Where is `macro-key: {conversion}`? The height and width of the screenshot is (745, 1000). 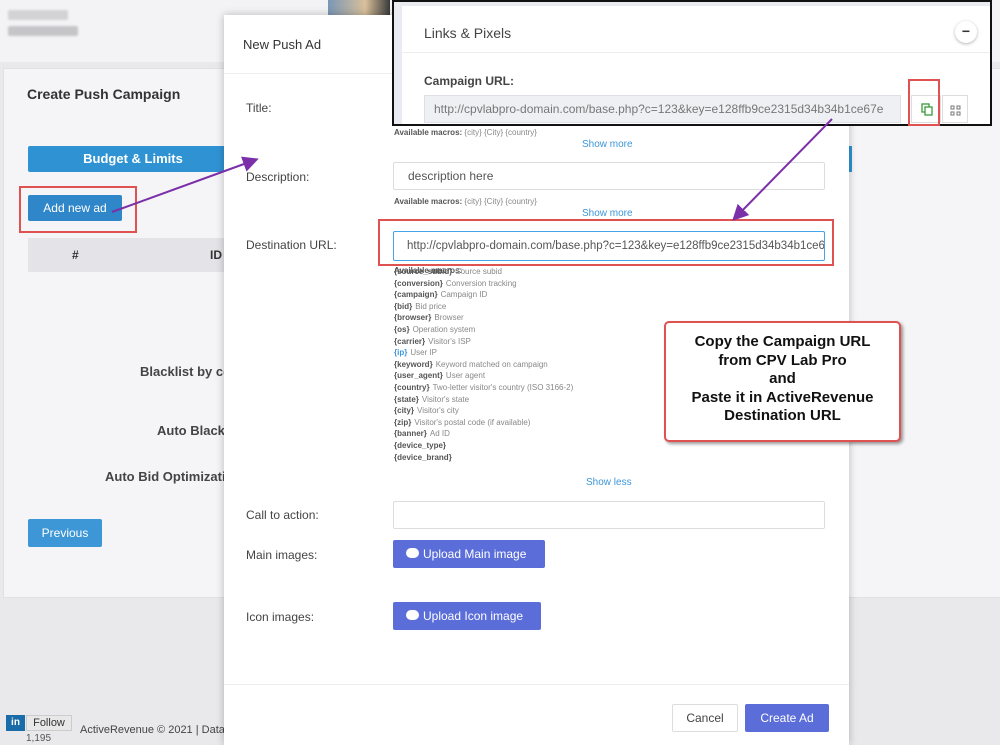 macro-key: {conversion} is located at coordinates (418, 283).